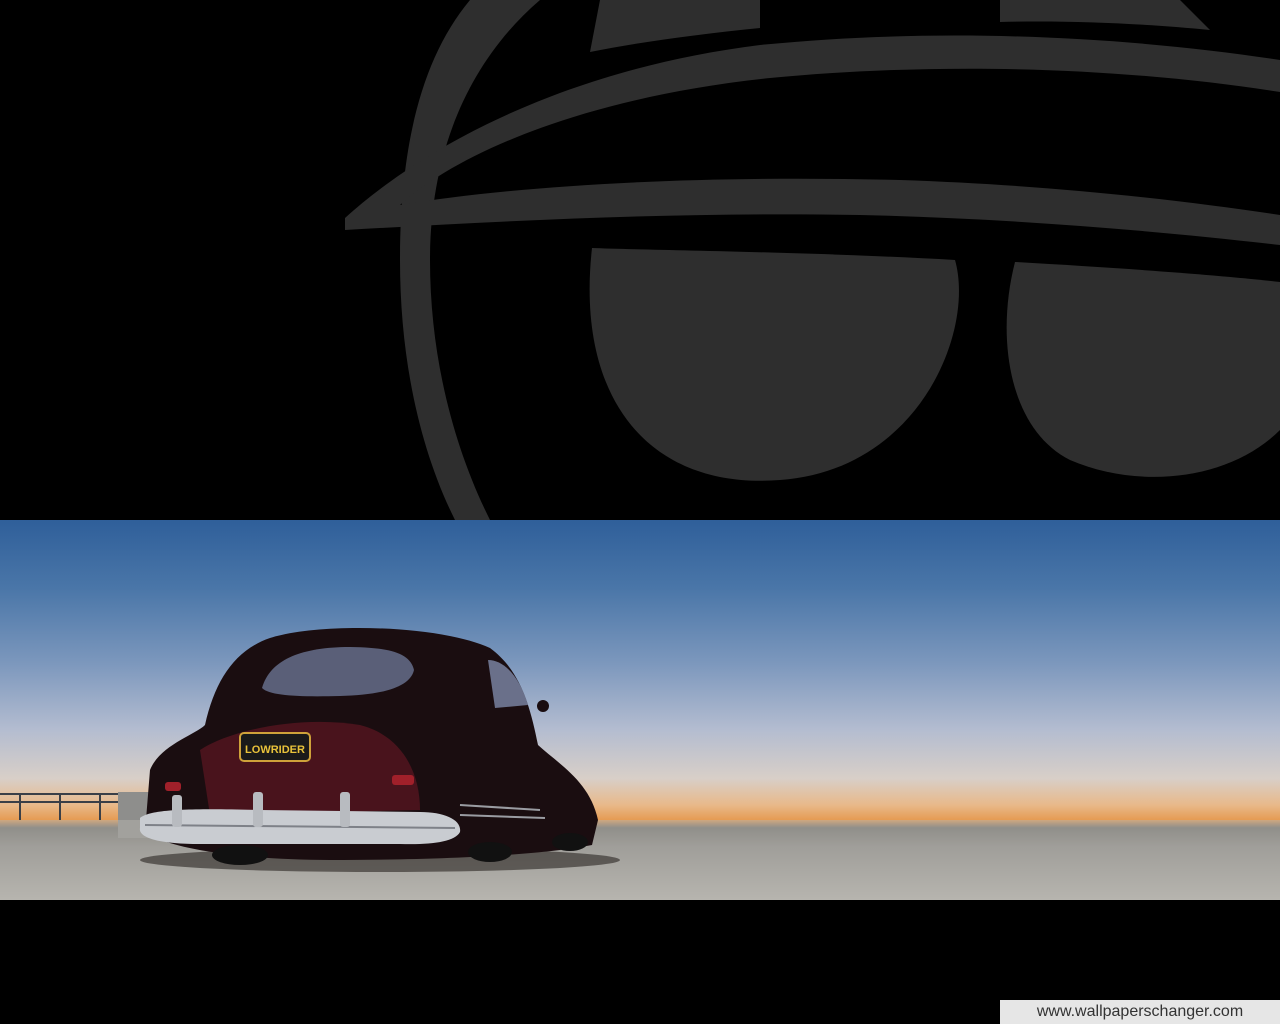  I want to click on license-plate-text: LOWRIDER, so click(275, 750).